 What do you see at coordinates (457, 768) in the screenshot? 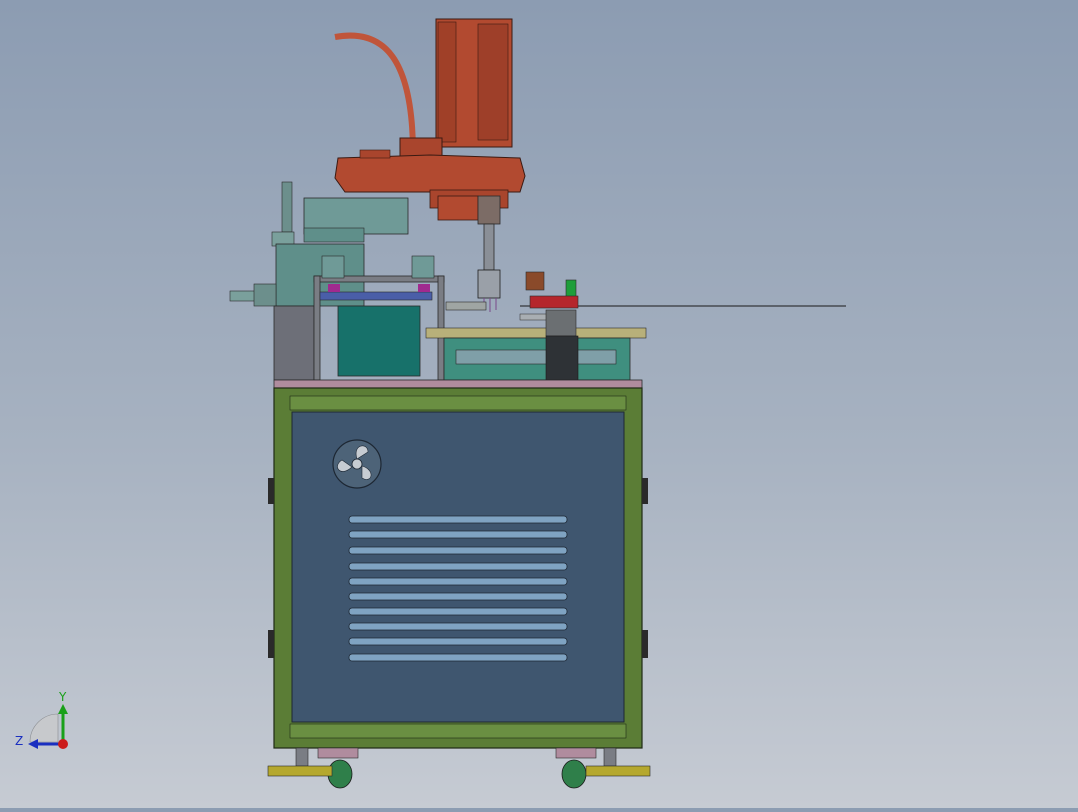
I see `casters` at bounding box center [457, 768].